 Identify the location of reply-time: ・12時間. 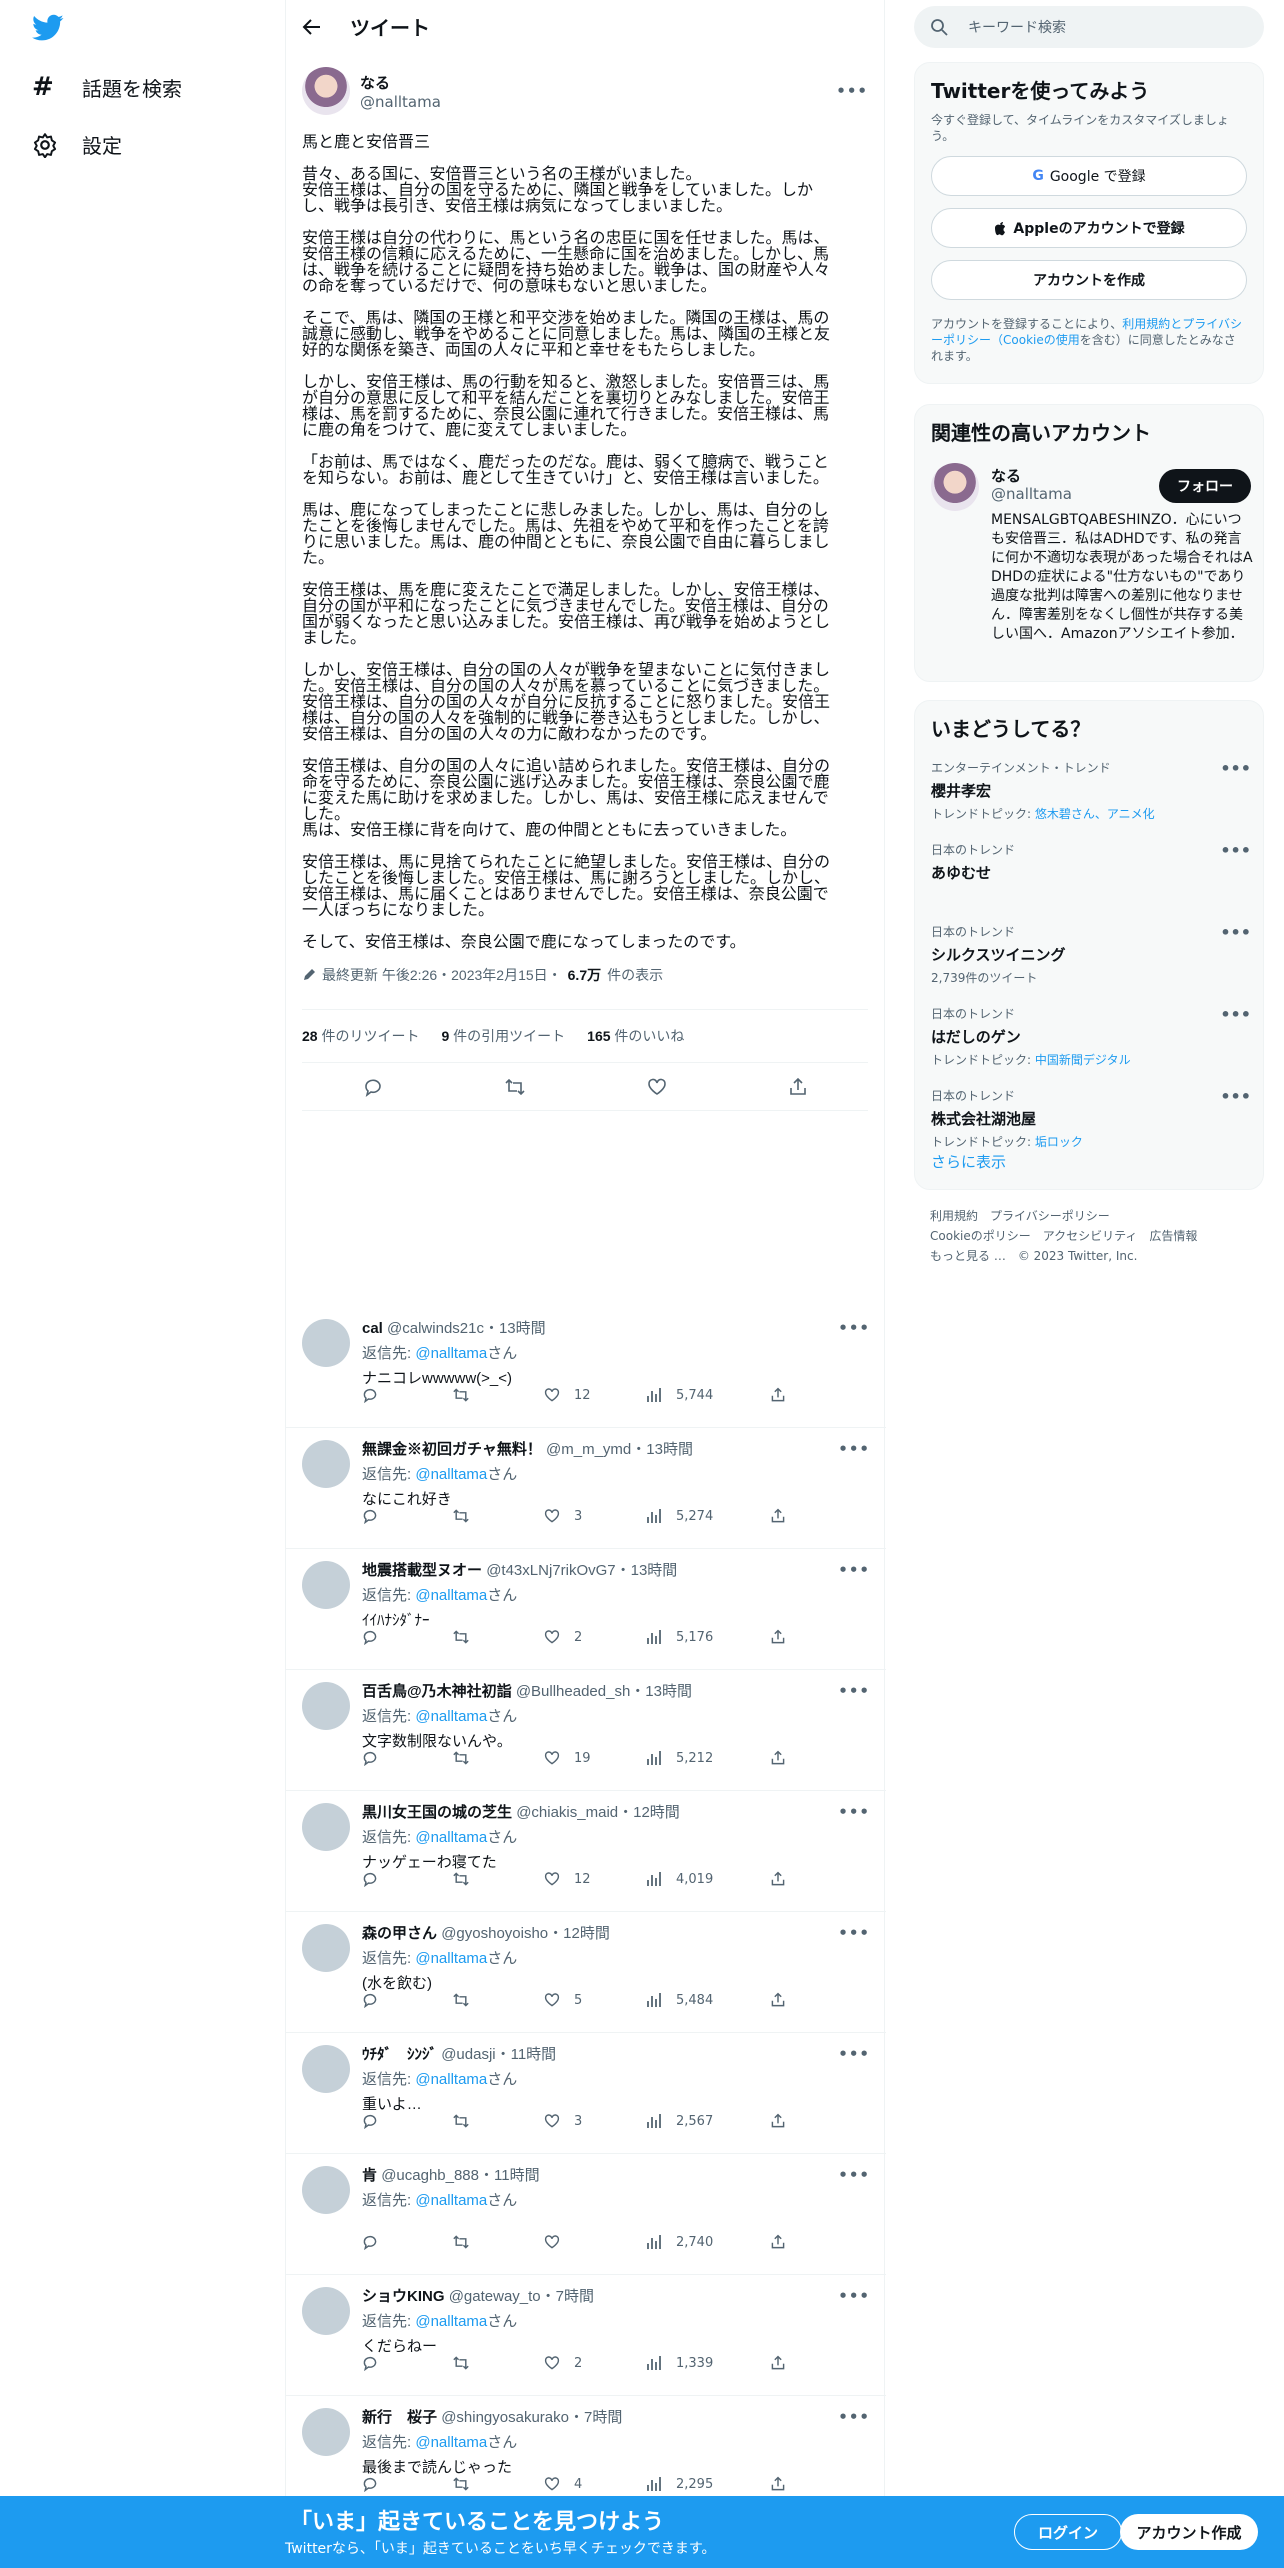
(649, 1812).